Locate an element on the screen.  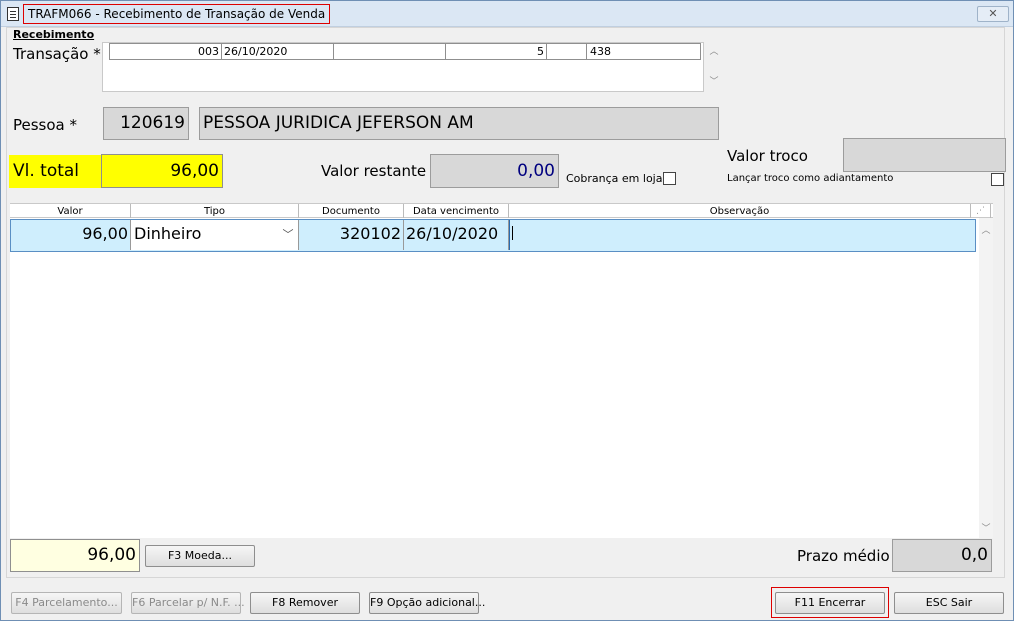
column-header-valor: Valor is located at coordinates (70, 211).